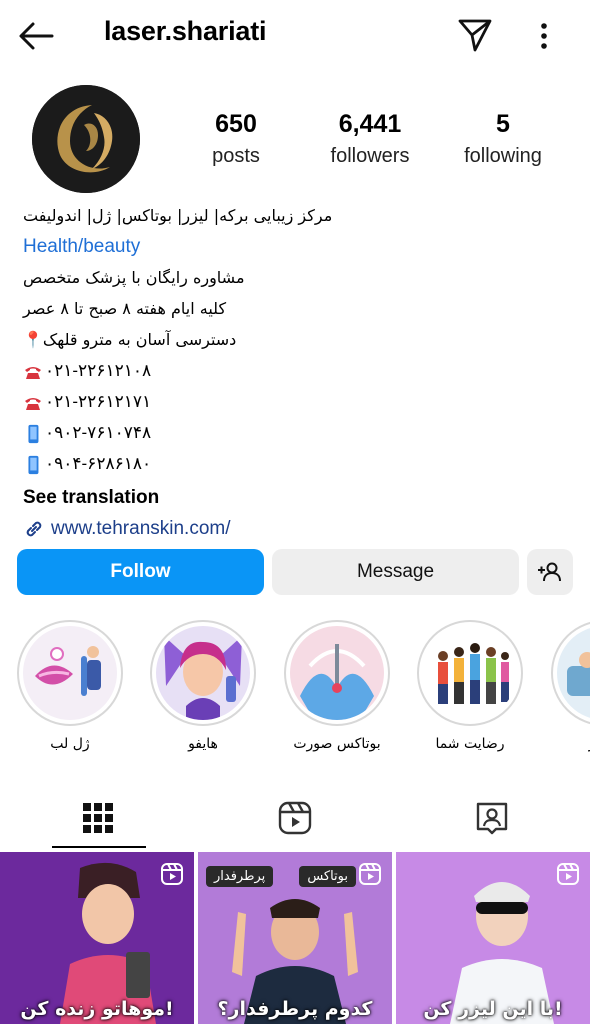 The width and height of the screenshot is (590, 1024). I want to click on phone-number: ۰۹۰۲-۷۶۱۰۷۴۸, so click(98, 432).